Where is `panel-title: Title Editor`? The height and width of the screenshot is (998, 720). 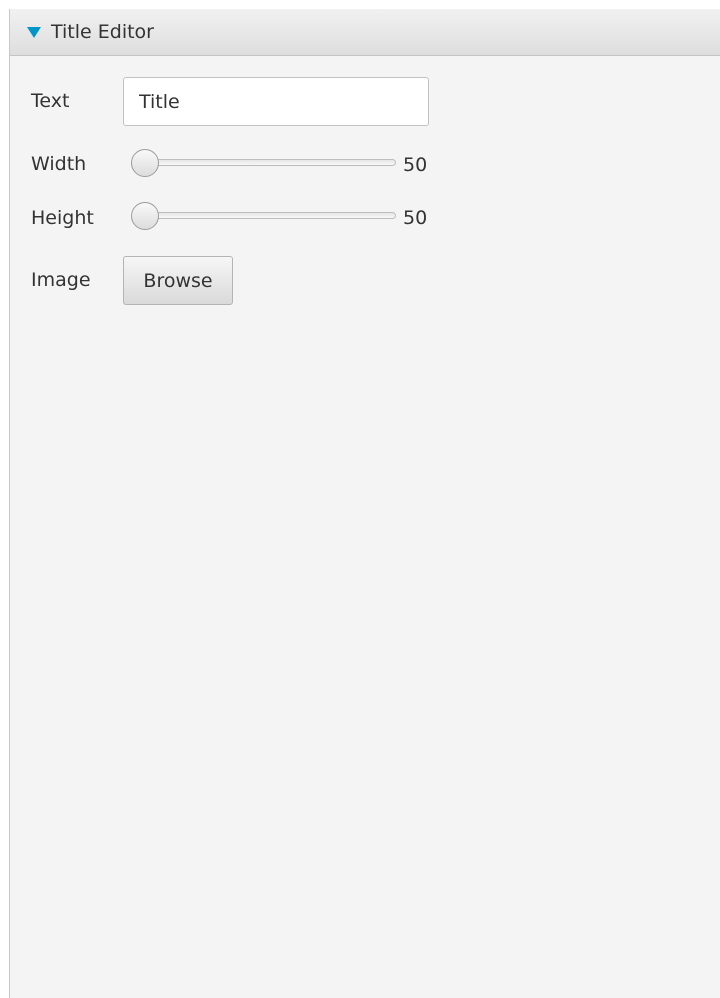
panel-title: Title Editor is located at coordinates (102, 32).